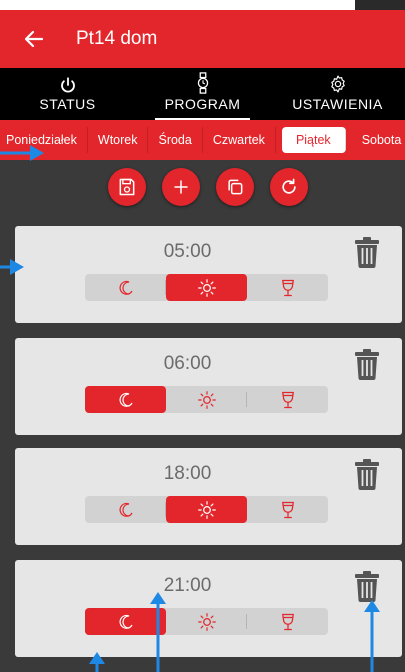 This screenshot has height=672, width=405. Describe the element at coordinates (202, 104) in the screenshot. I see `nav-label: PROGRAM` at that location.